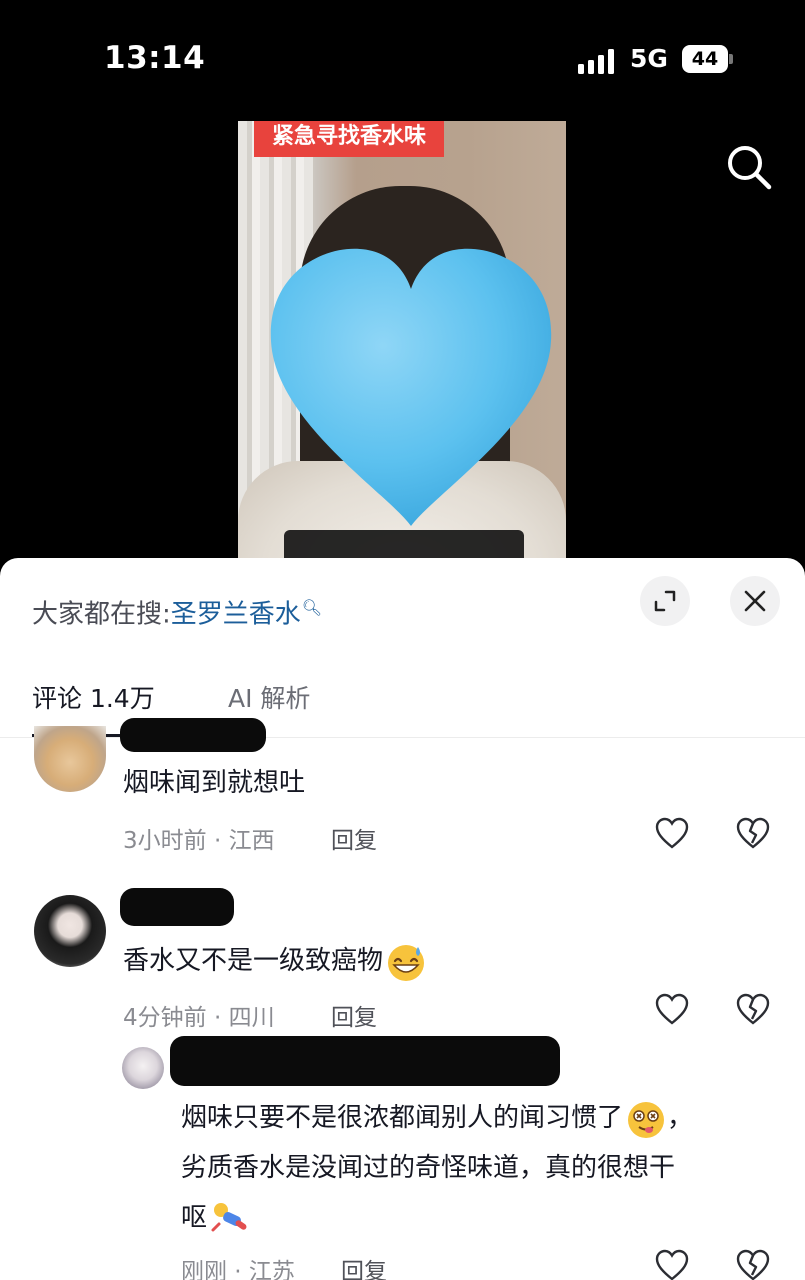 This screenshot has width=805, height=1280. What do you see at coordinates (705, 59) in the screenshot?
I see `battery-level: 44` at bounding box center [705, 59].